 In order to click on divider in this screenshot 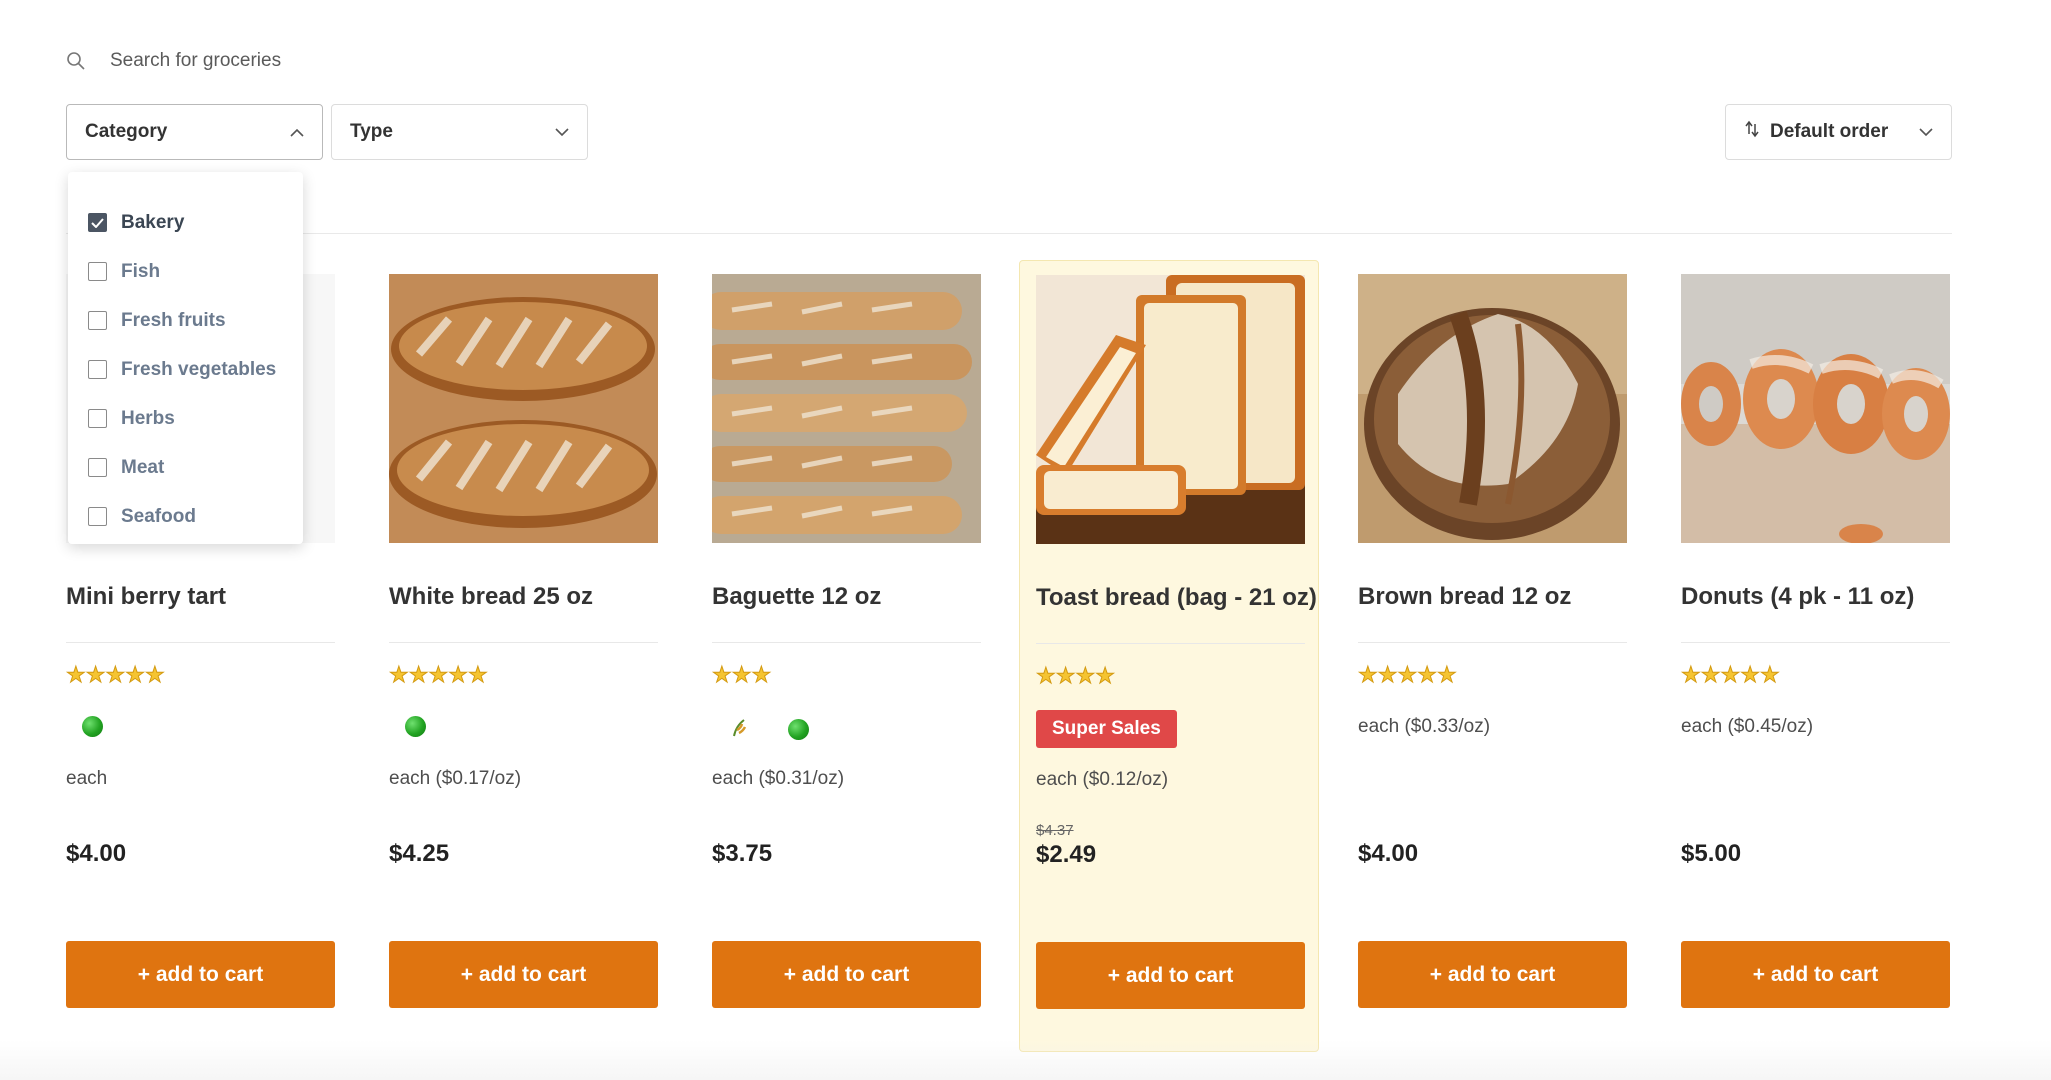, I will do `click(1009, 233)`.